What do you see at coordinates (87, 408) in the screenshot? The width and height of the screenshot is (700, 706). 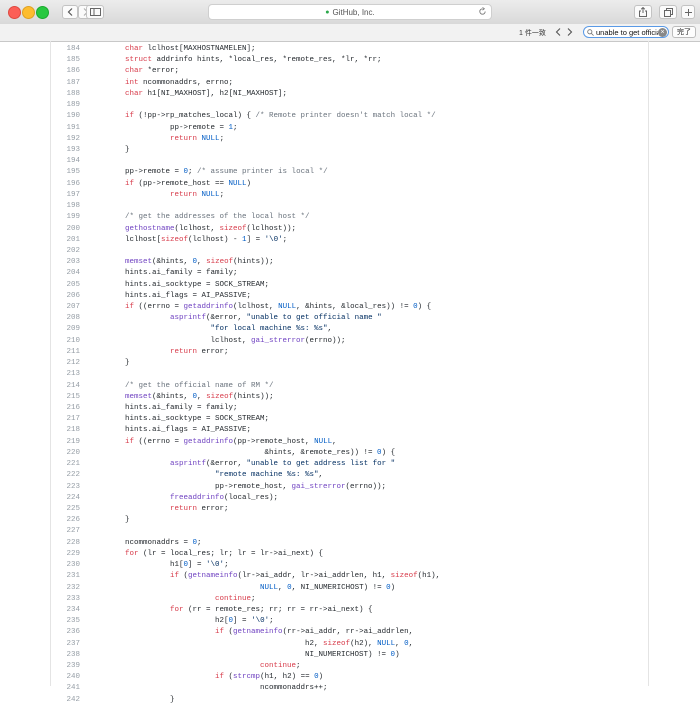 I see `line-number: 216` at bounding box center [87, 408].